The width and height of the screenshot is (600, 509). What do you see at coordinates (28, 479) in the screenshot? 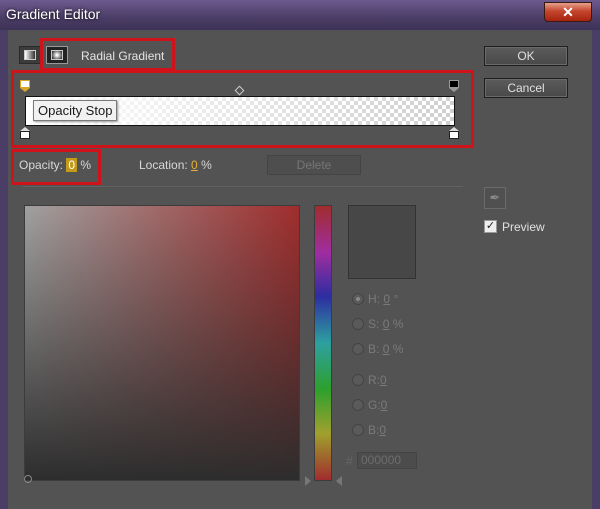
I see `color-field-cursor` at bounding box center [28, 479].